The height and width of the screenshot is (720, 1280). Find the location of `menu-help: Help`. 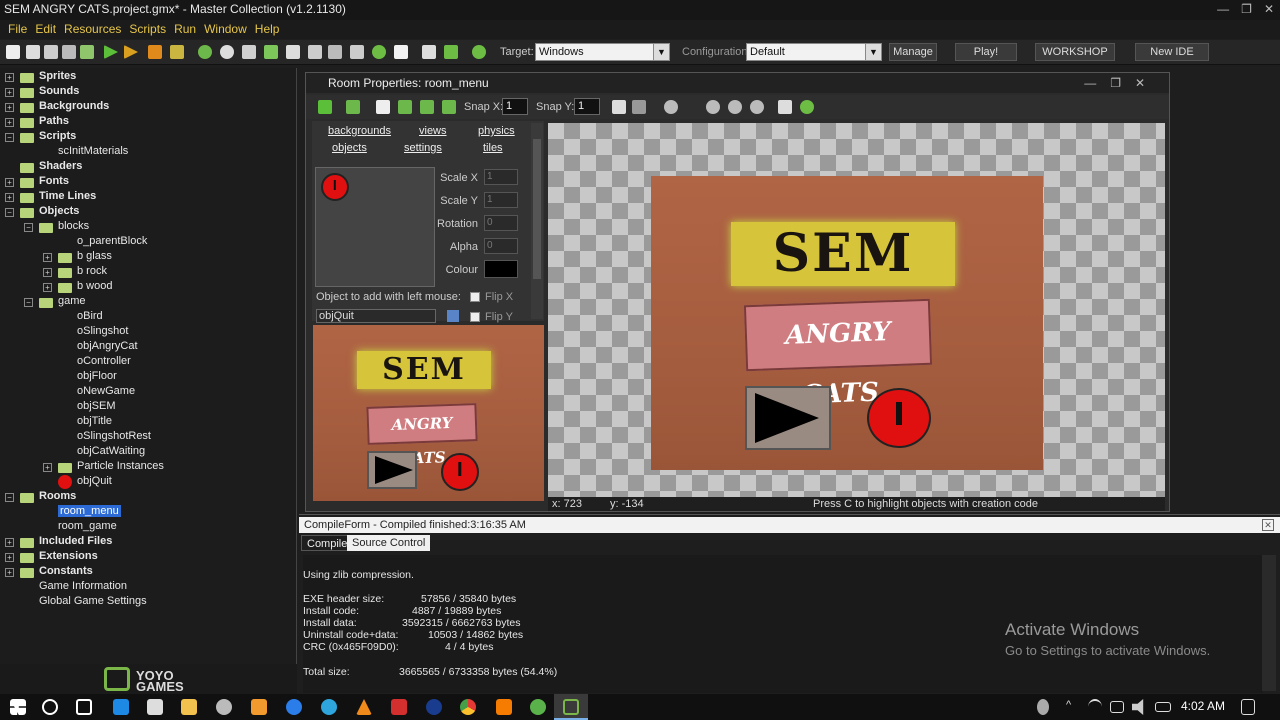

menu-help: Help is located at coordinates (267, 29).